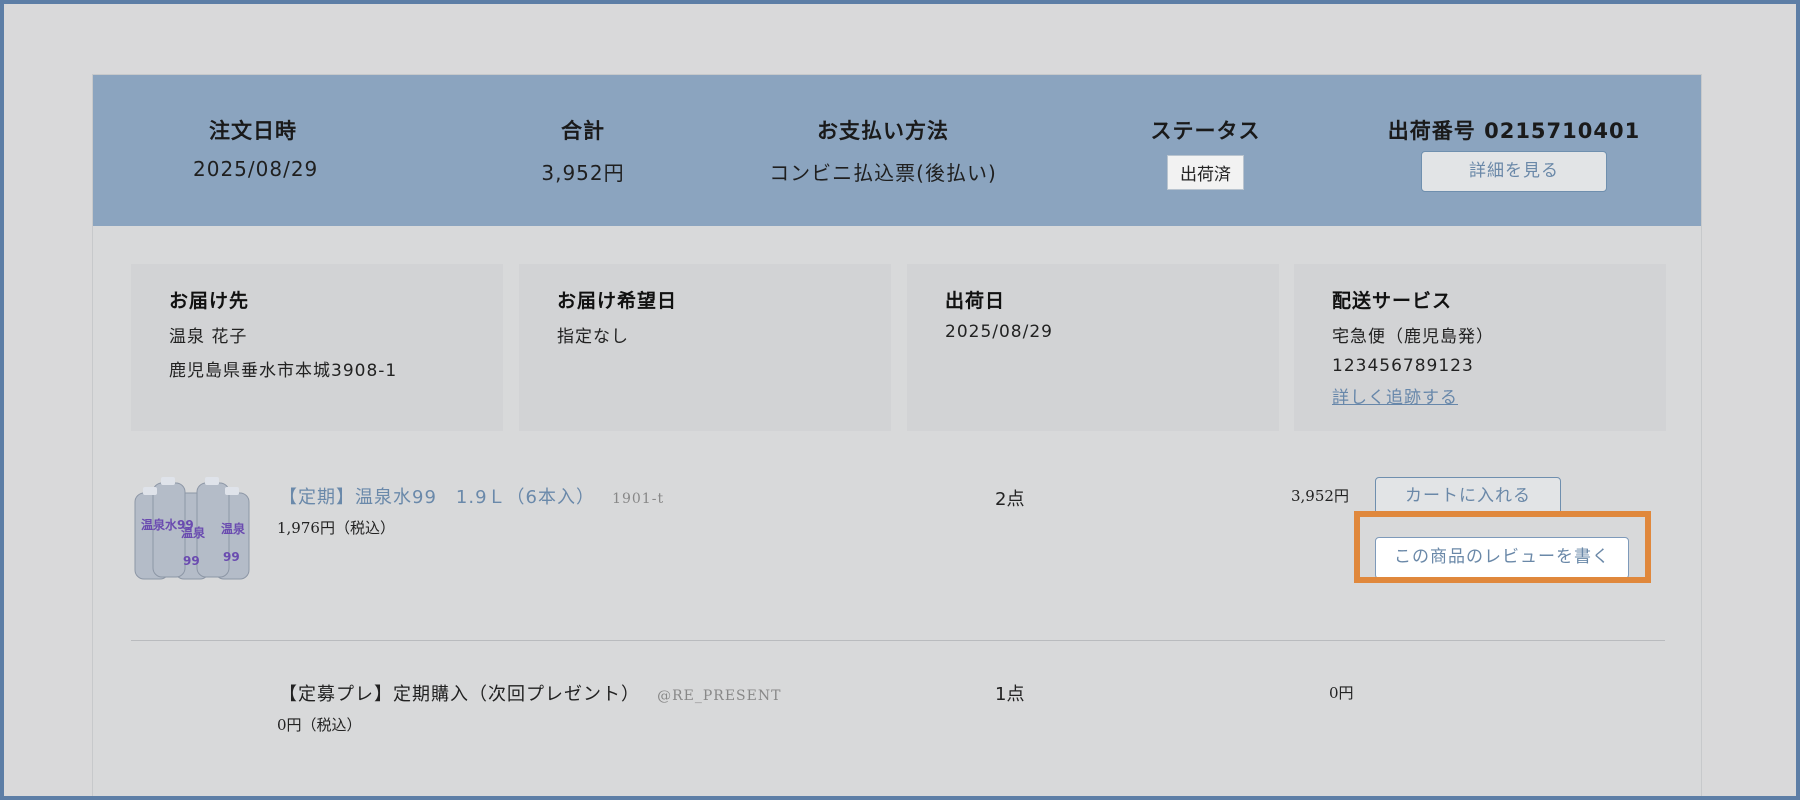 This screenshot has height=800, width=1800. Describe the element at coordinates (437, 497) in the screenshot. I see `product-name-link: 【定期】温泉水99 1.9Ｌ（6本入）` at that location.